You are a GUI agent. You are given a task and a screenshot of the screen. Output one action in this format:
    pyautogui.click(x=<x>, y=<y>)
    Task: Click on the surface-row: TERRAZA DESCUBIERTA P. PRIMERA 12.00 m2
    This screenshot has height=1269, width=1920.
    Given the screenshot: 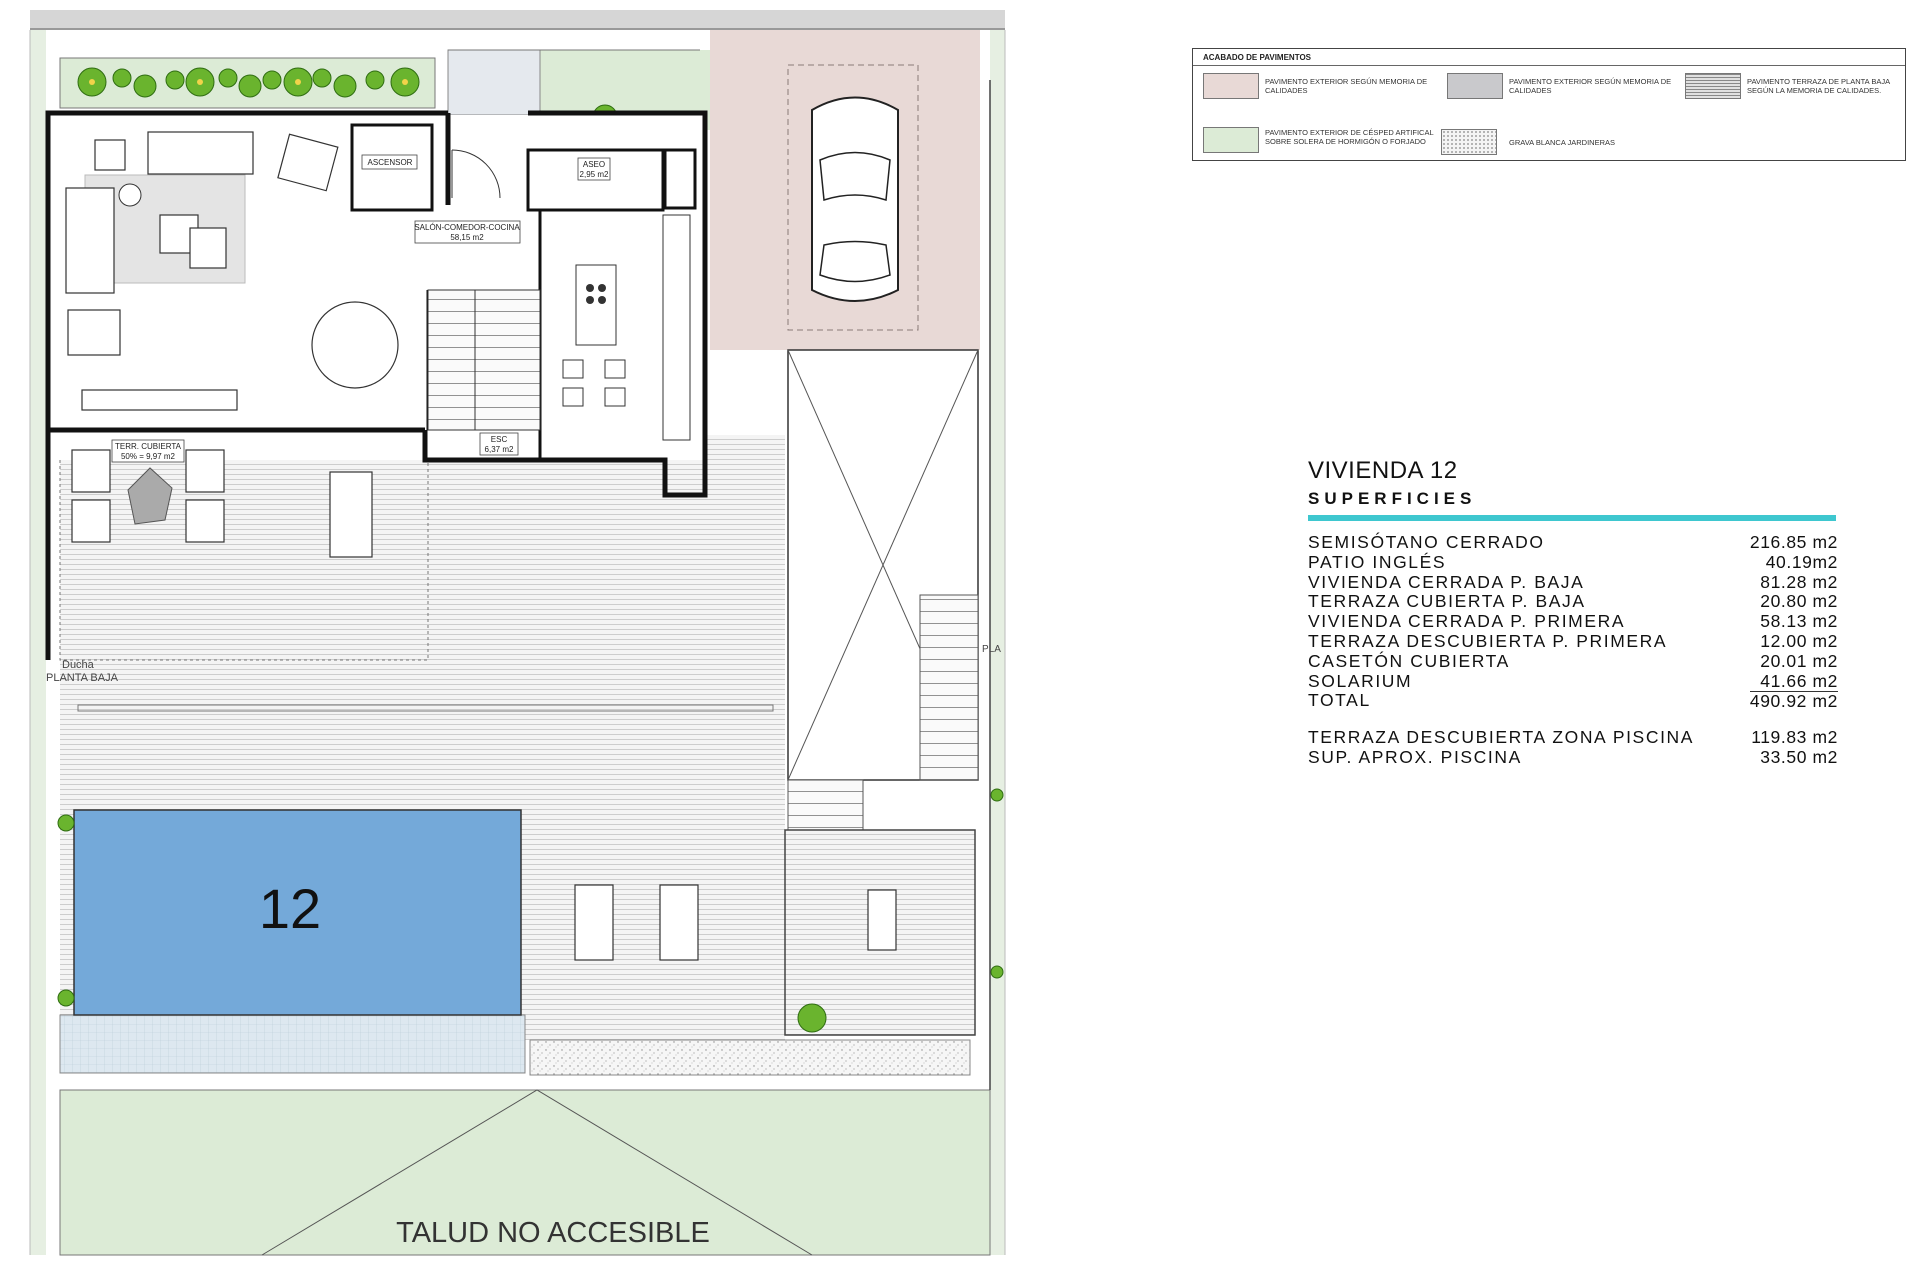 What is the action you would take?
    pyautogui.click(x=1573, y=641)
    